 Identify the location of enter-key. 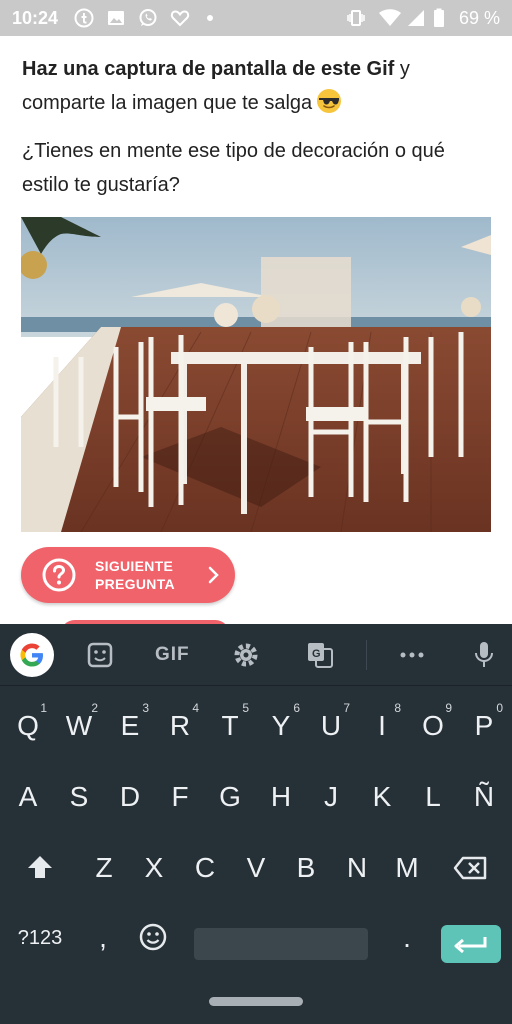
(471, 944).